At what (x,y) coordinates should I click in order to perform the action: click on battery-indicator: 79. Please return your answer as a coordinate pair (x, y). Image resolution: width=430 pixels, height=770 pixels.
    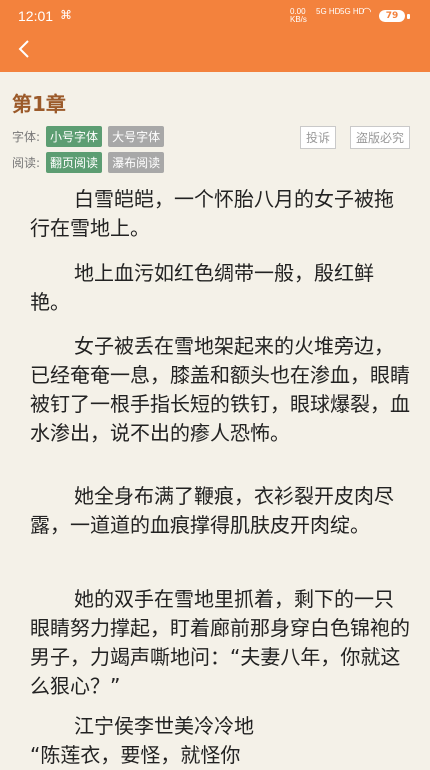
    Looking at the image, I should click on (392, 16).